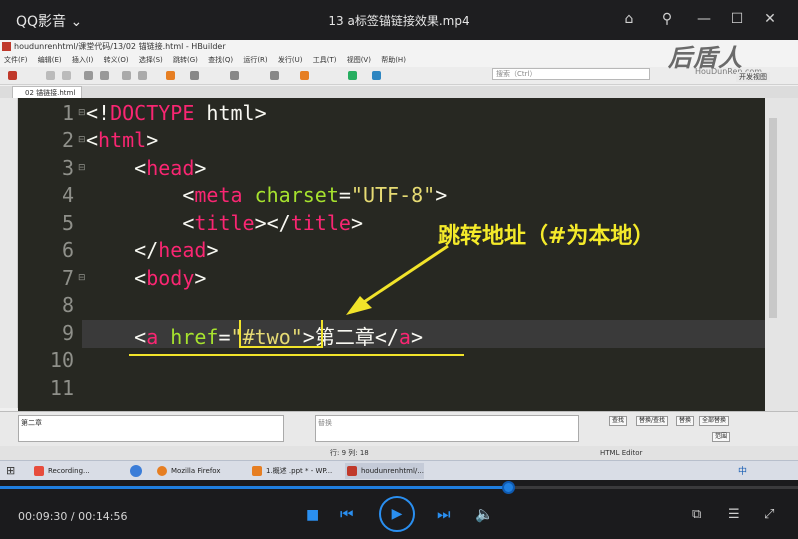 The image size is (798, 539). What do you see at coordinates (652, 421) in the screenshot?
I see `replace-find-button: 替换/查找` at bounding box center [652, 421].